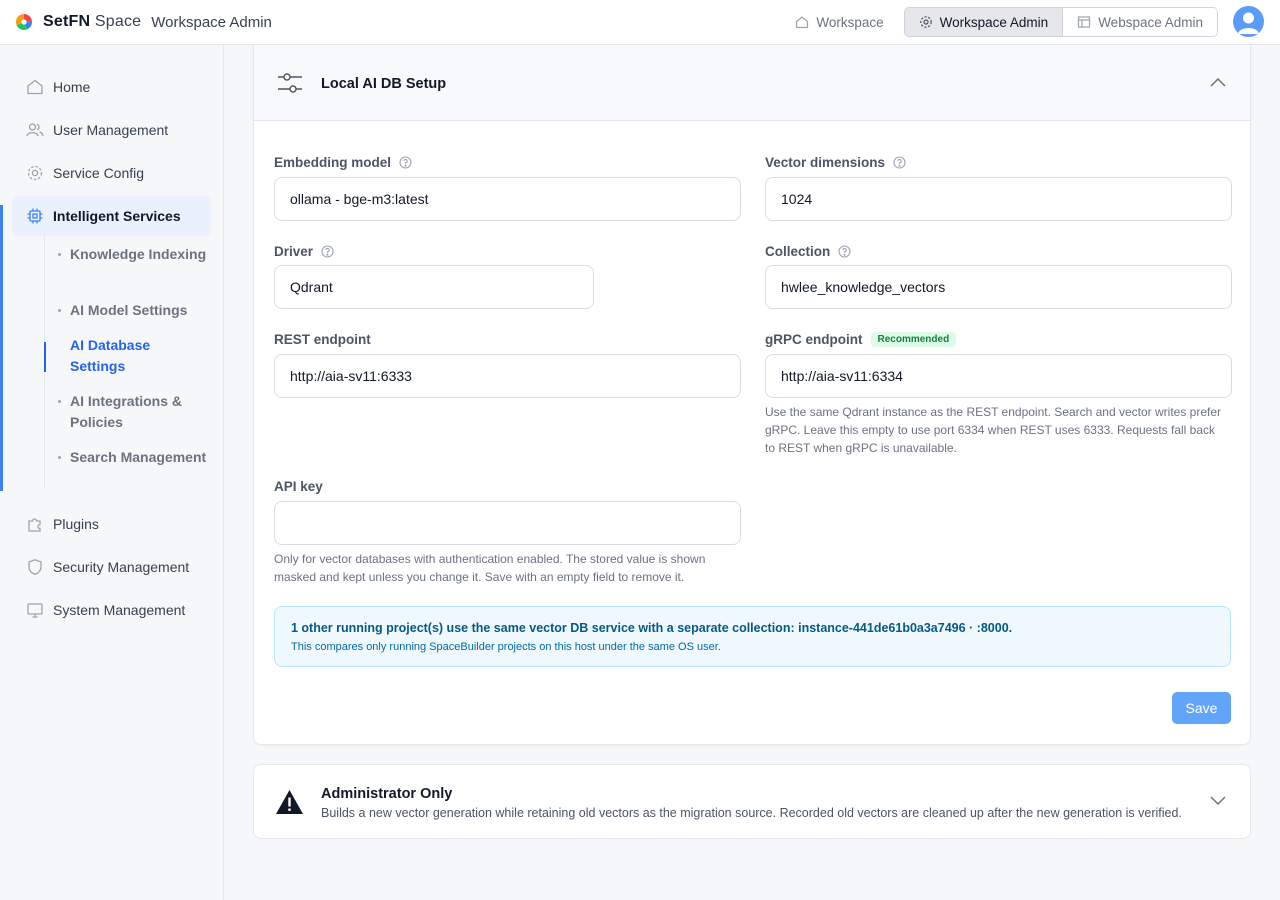 The image size is (1280, 900). Describe the element at coordinates (842, 376) in the screenshot. I see `grpc-endpoint-value: http://aia-sv11:6334` at that location.